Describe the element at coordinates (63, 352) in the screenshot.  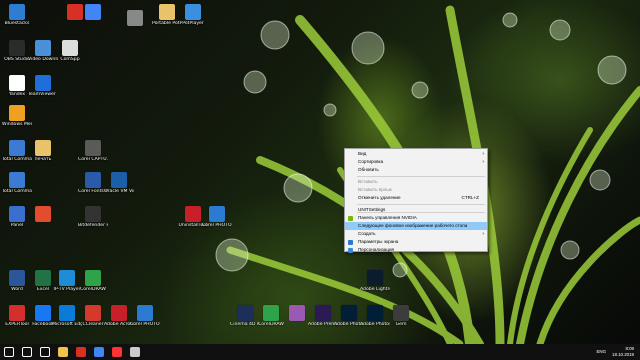
I see `explorer-icon` at that location.